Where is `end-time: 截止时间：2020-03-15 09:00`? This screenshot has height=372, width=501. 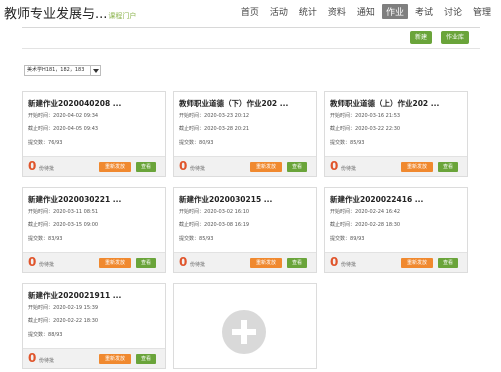
end-time: 截止时间：2020-03-15 09:00 is located at coordinates (63, 224).